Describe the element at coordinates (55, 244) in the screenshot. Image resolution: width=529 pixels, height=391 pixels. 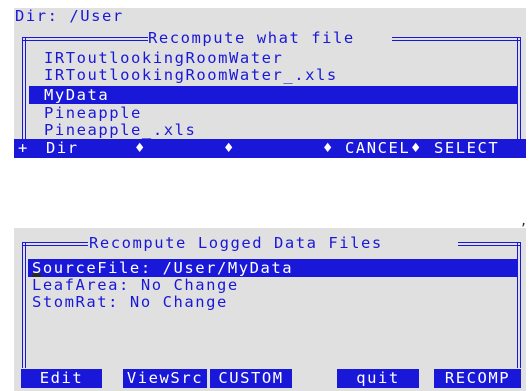
I see `recompute-frame-top-left` at that location.